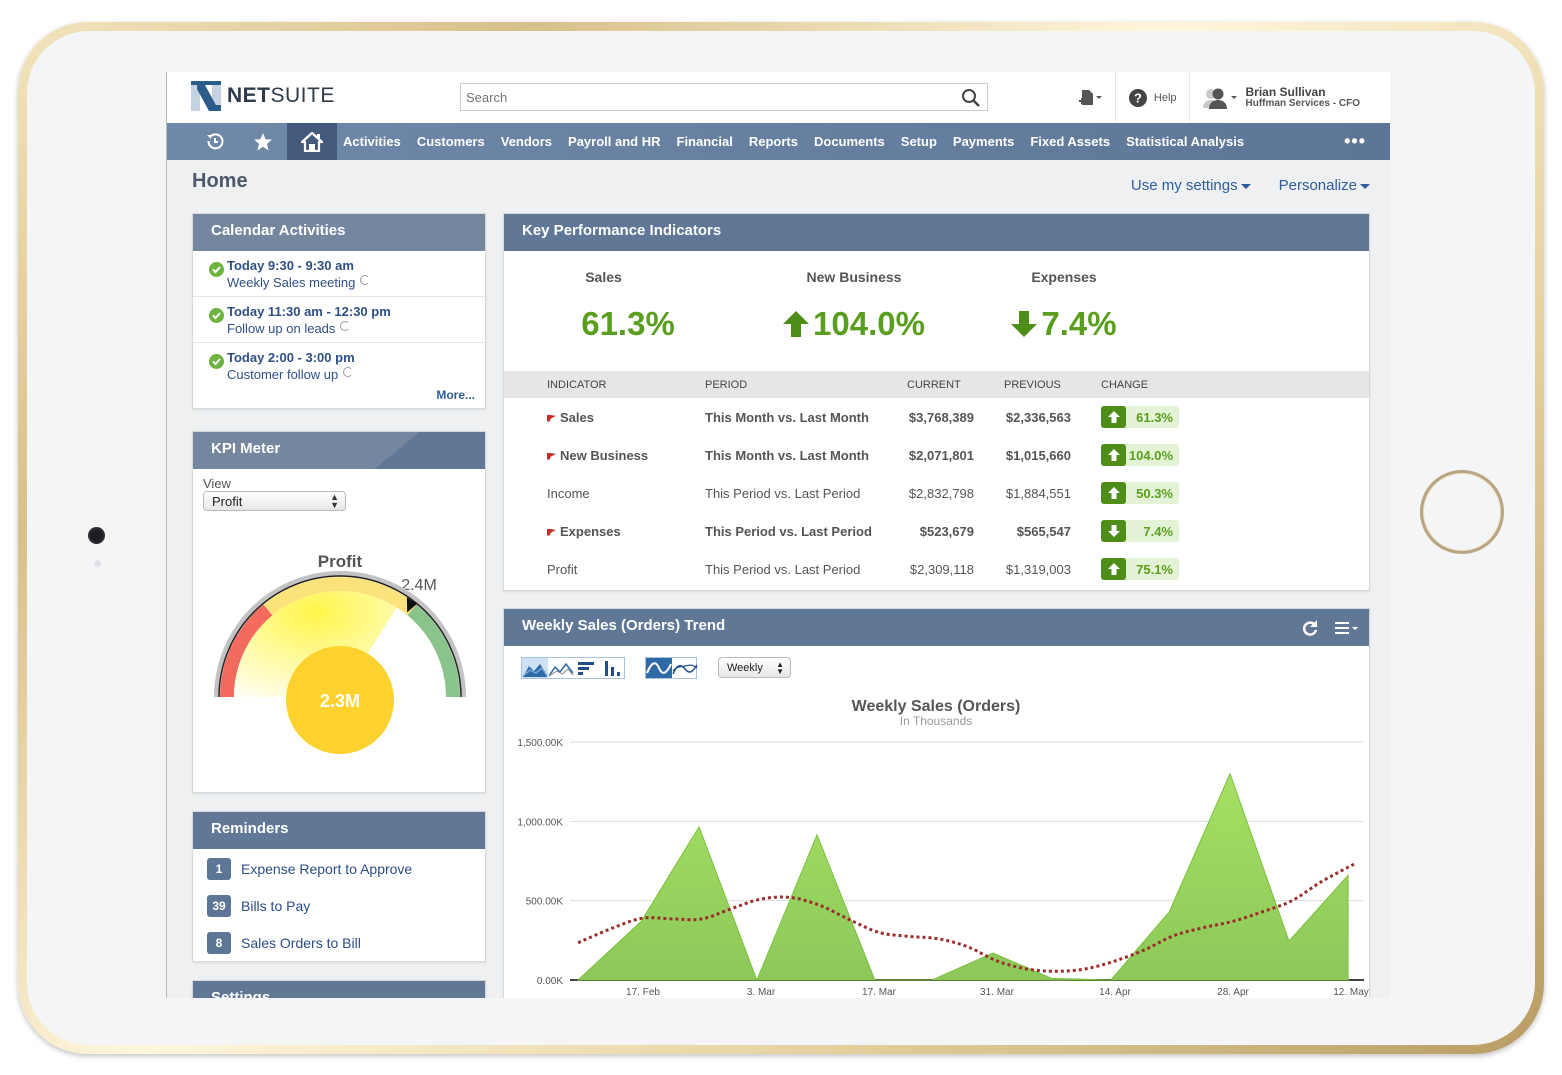 This screenshot has width=1562, height=1075. I want to click on calendar-item-title: Follow up on leads, so click(281, 328).